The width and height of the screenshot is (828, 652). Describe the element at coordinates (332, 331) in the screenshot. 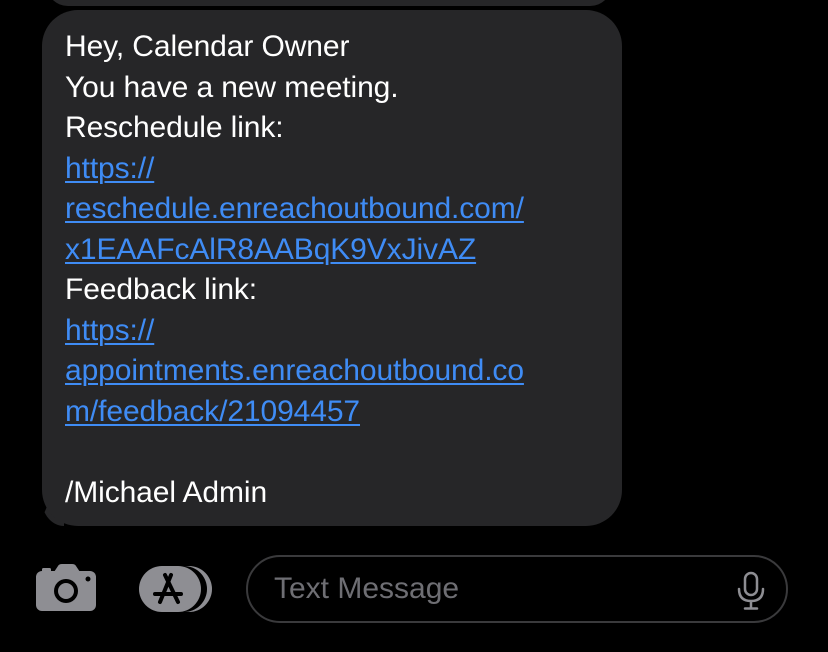

I see `feedback-link-part-1: https://` at that location.